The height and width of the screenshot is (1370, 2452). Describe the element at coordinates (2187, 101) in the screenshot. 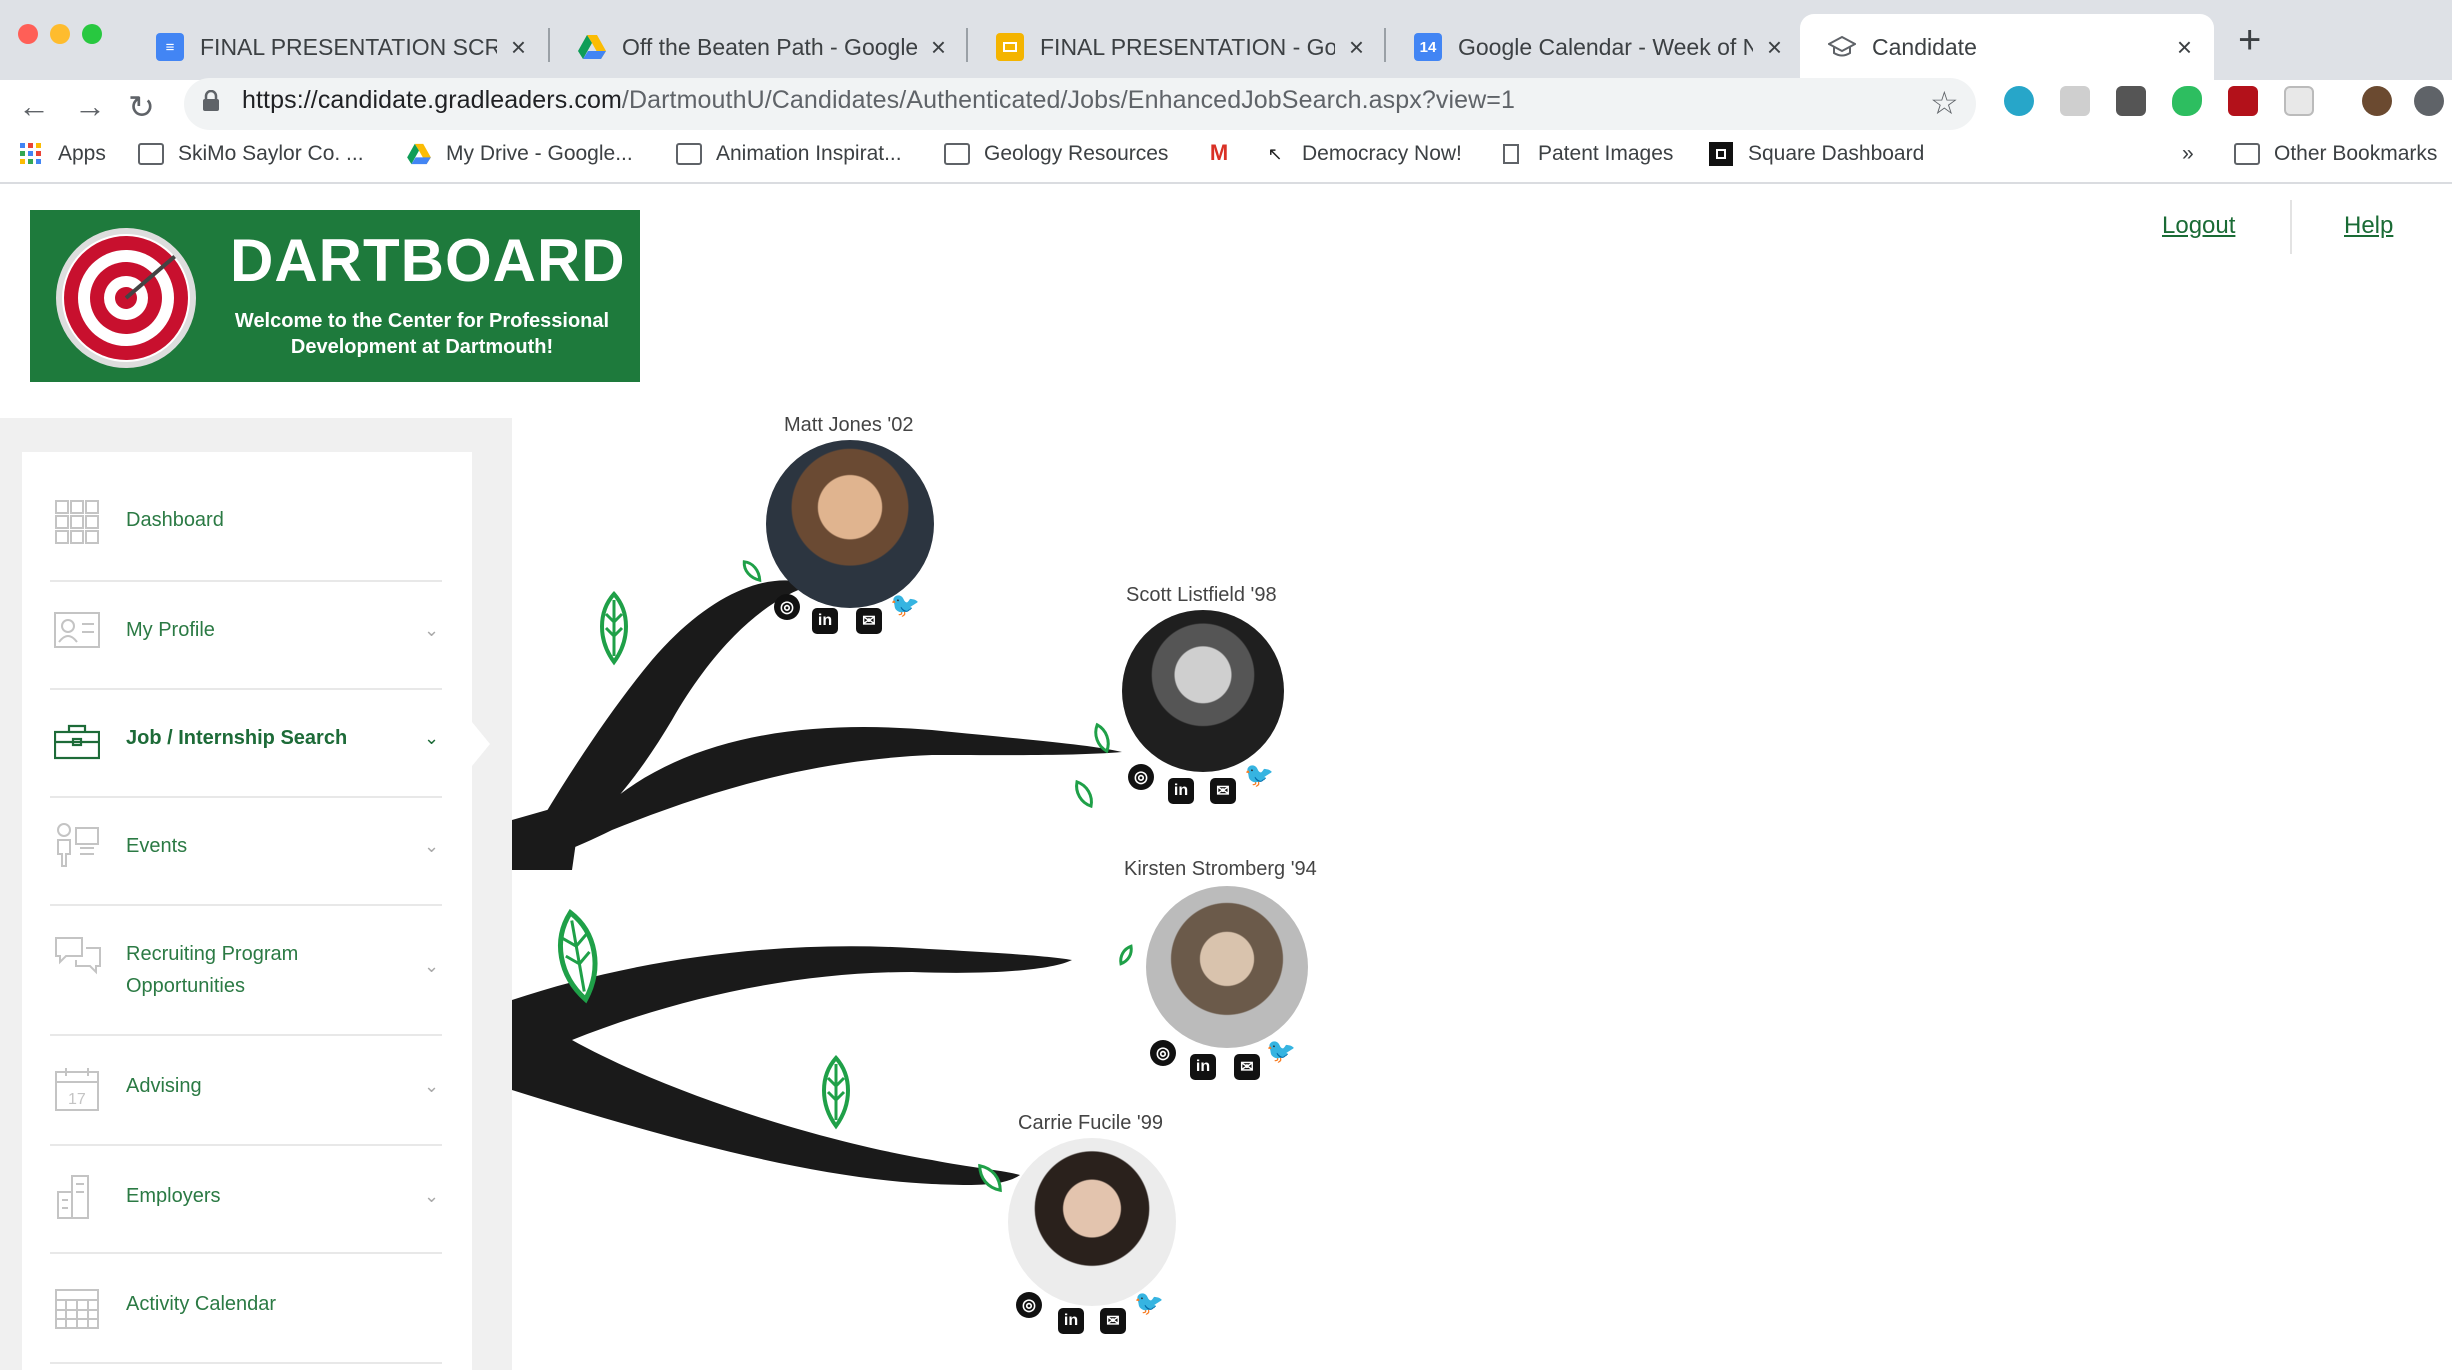

I see `evernote-icon` at that location.